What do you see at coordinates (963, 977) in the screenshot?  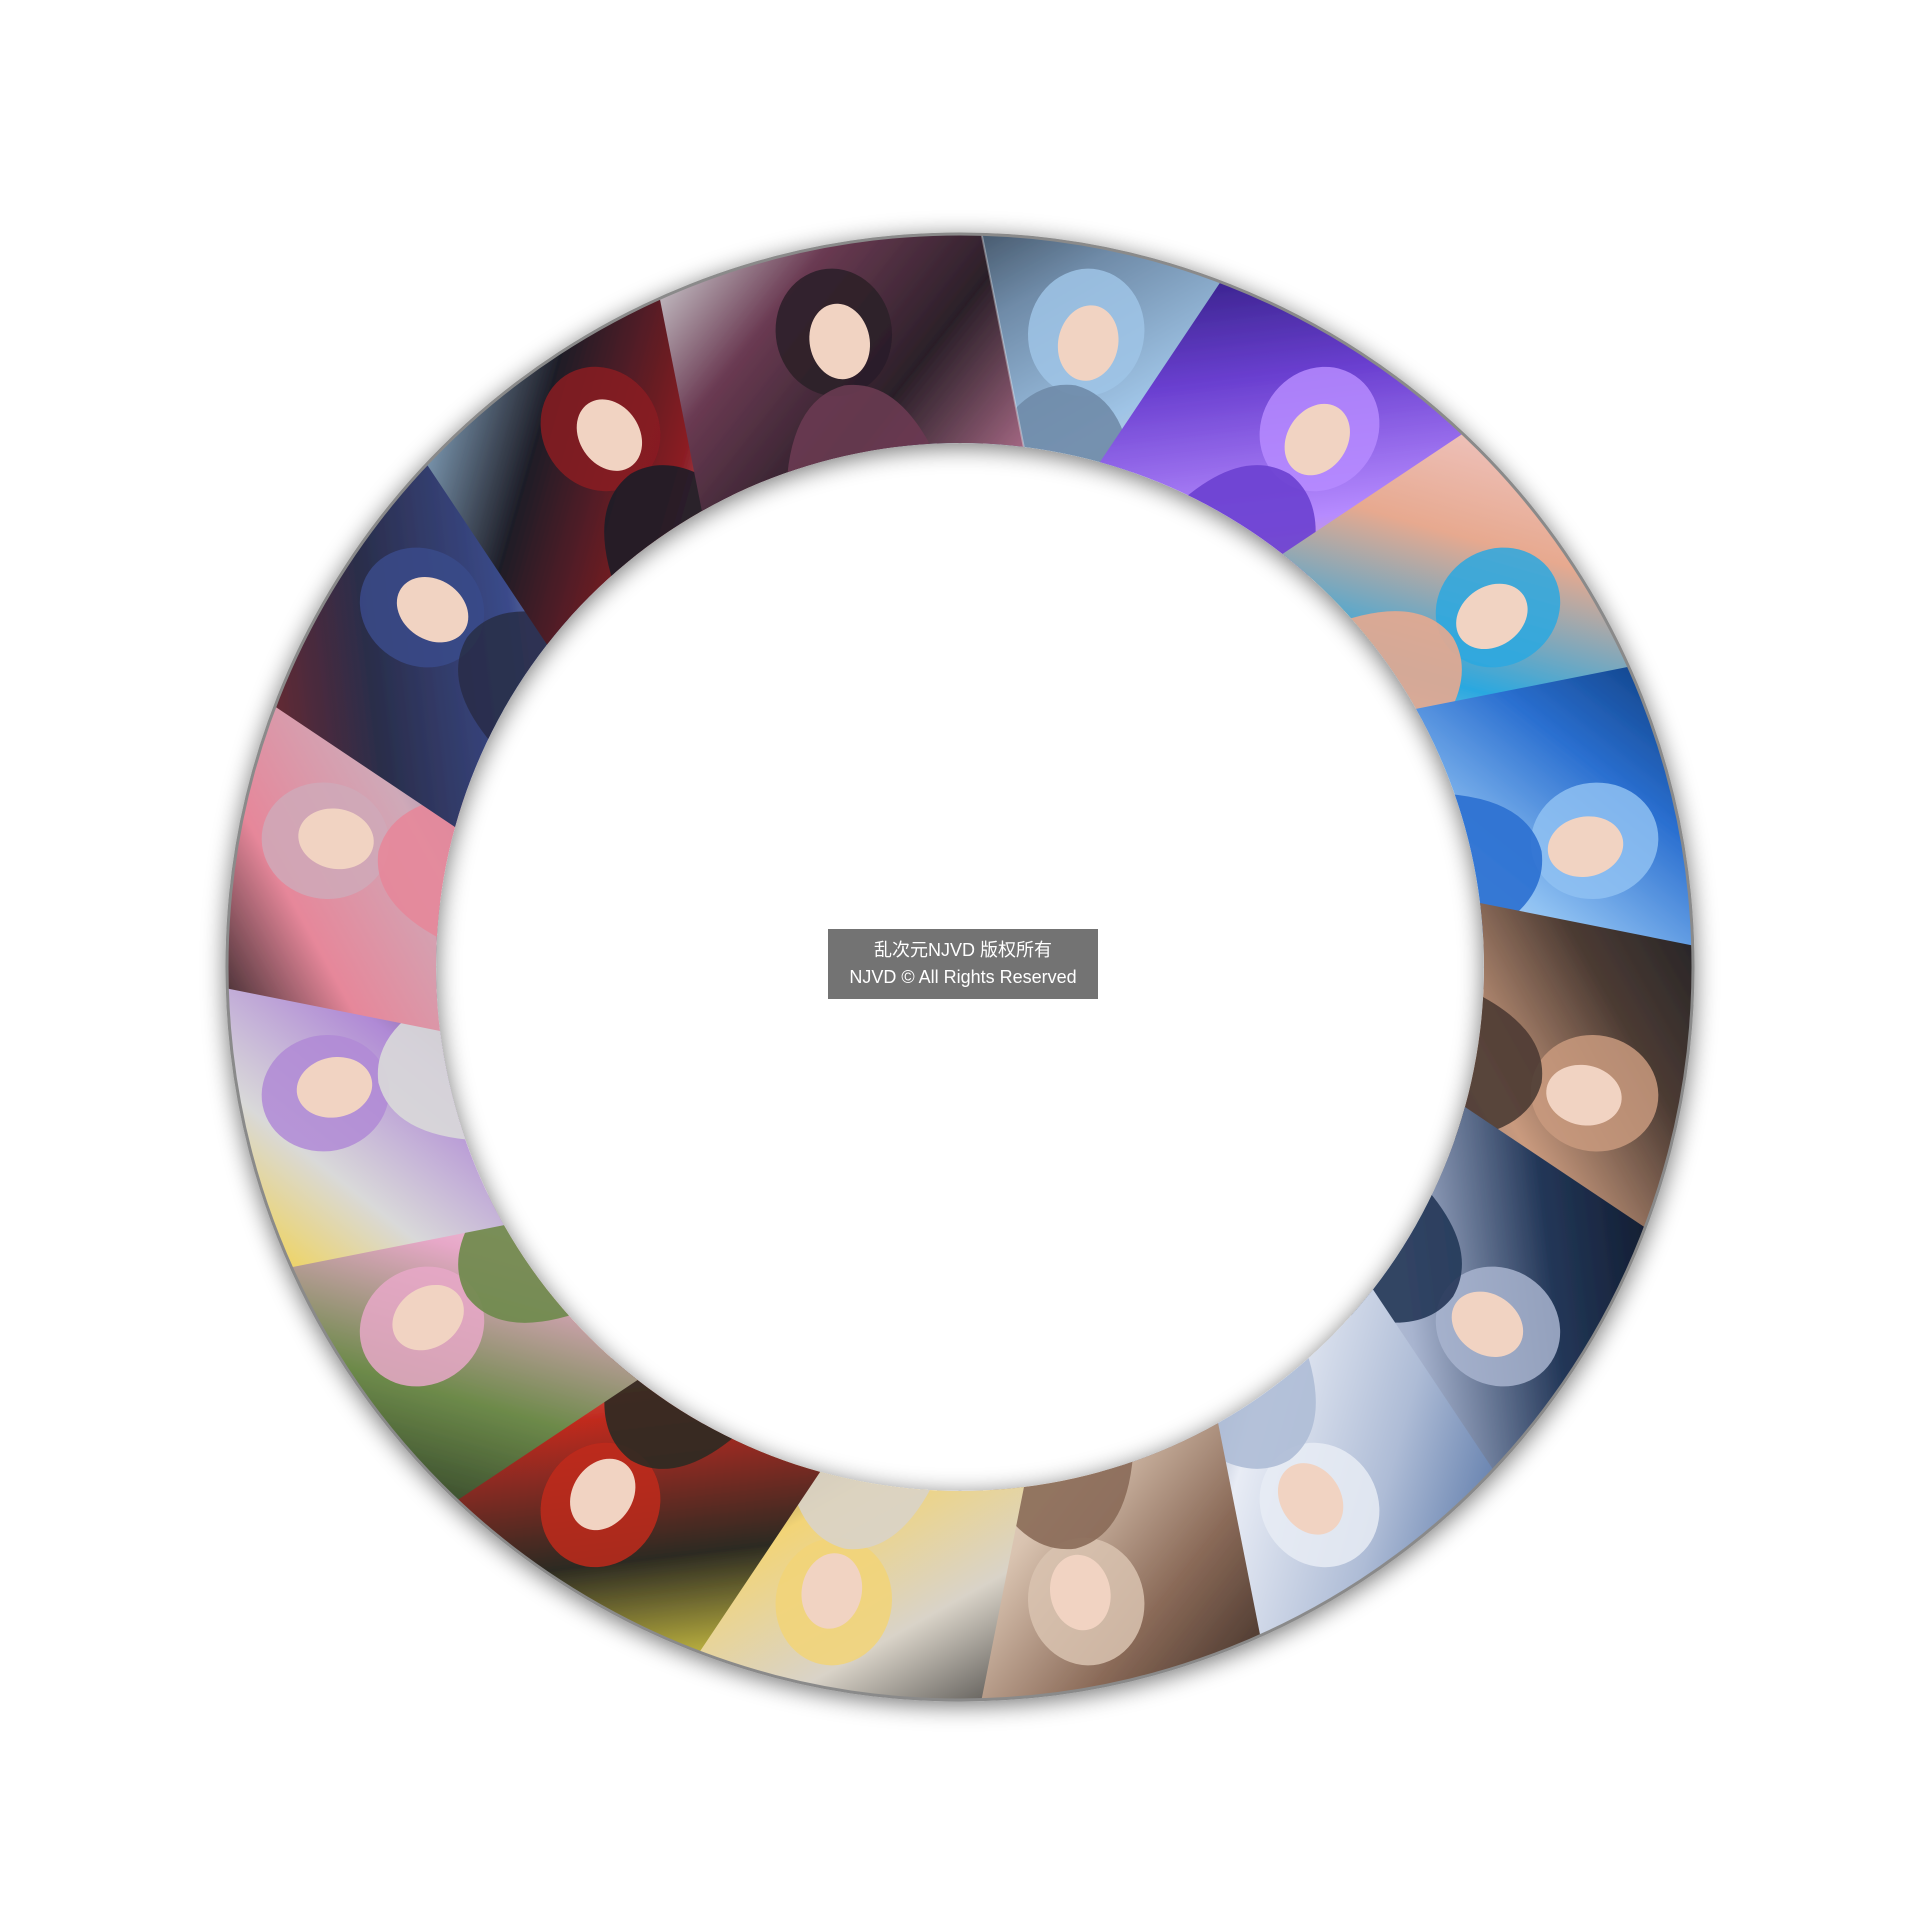 I see `watermark-line-2: NJVD © All Rights Reserved` at bounding box center [963, 977].